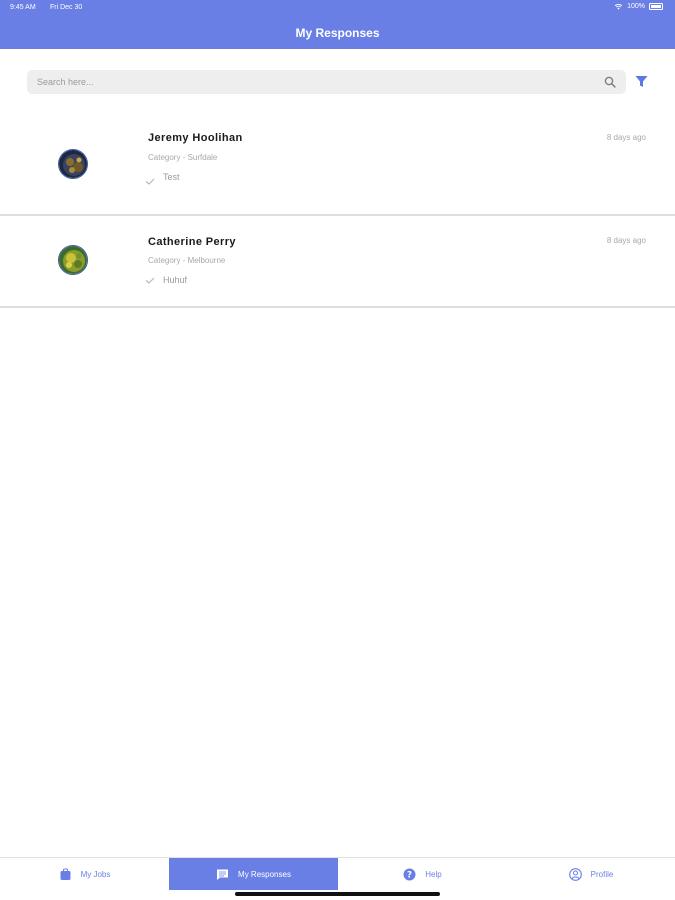 The width and height of the screenshot is (675, 900). Describe the element at coordinates (195, 138) in the screenshot. I see `responder-name: Jeremy Hoolihan` at that location.